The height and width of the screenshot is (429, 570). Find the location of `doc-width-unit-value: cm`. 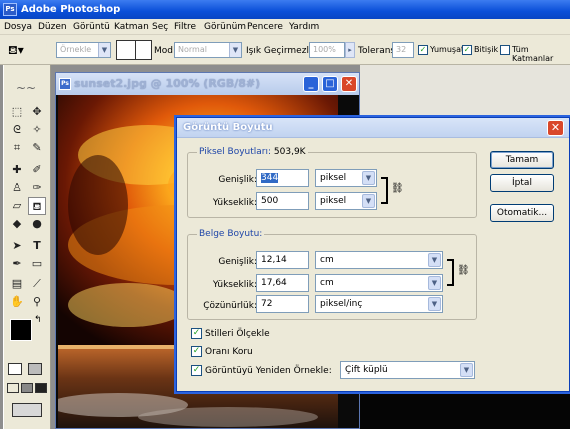

doc-width-unit-value: cm is located at coordinates (327, 260).